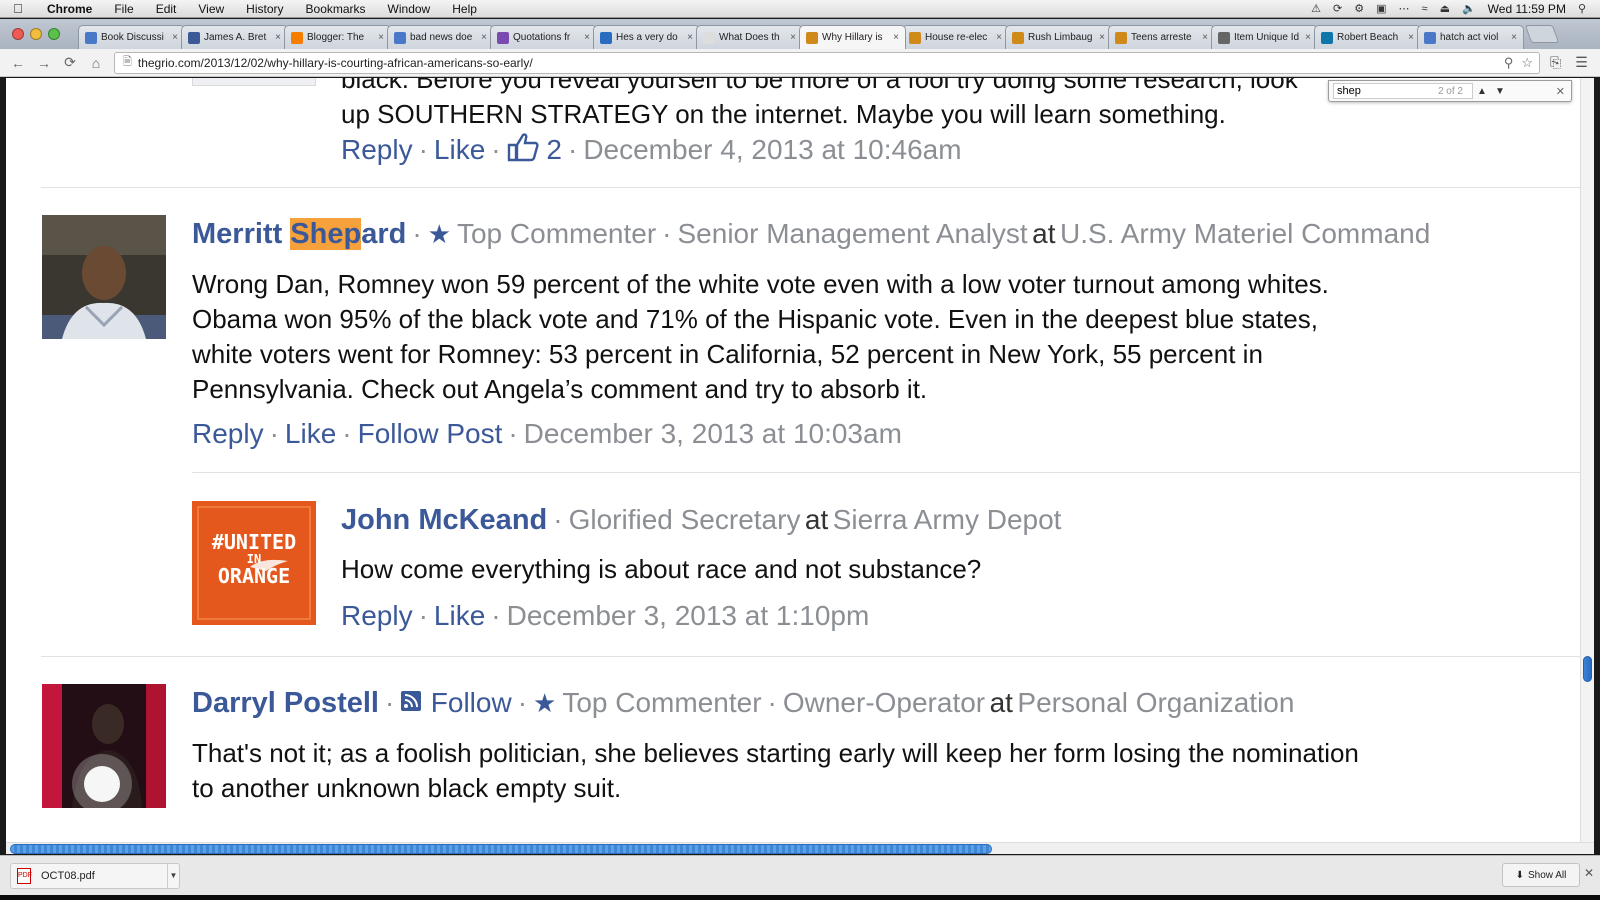 The image size is (1600, 900). Describe the element at coordinates (1527, 63) in the screenshot. I see `bookmark-star-icon: ☆` at that location.